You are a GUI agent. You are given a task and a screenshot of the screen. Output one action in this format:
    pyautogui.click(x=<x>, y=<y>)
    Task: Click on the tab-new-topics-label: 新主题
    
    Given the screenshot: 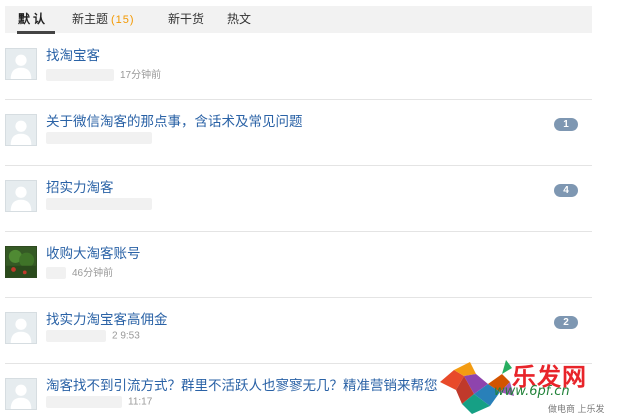 What is the action you would take?
    pyautogui.click(x=90, y=19)
    